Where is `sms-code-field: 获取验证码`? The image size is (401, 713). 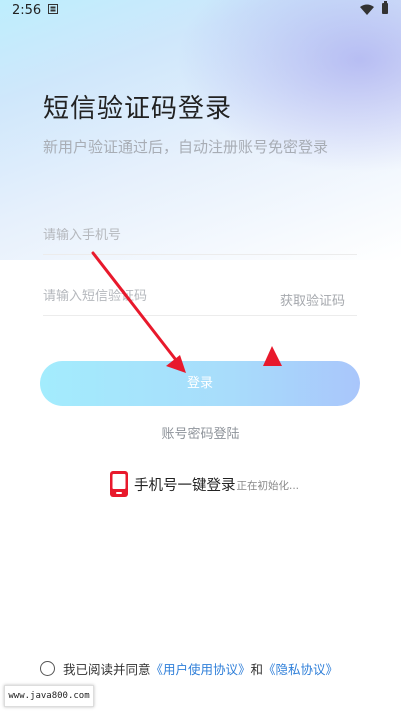
sms-code-field: 获取验证码 is located at coordinates (200, 300).